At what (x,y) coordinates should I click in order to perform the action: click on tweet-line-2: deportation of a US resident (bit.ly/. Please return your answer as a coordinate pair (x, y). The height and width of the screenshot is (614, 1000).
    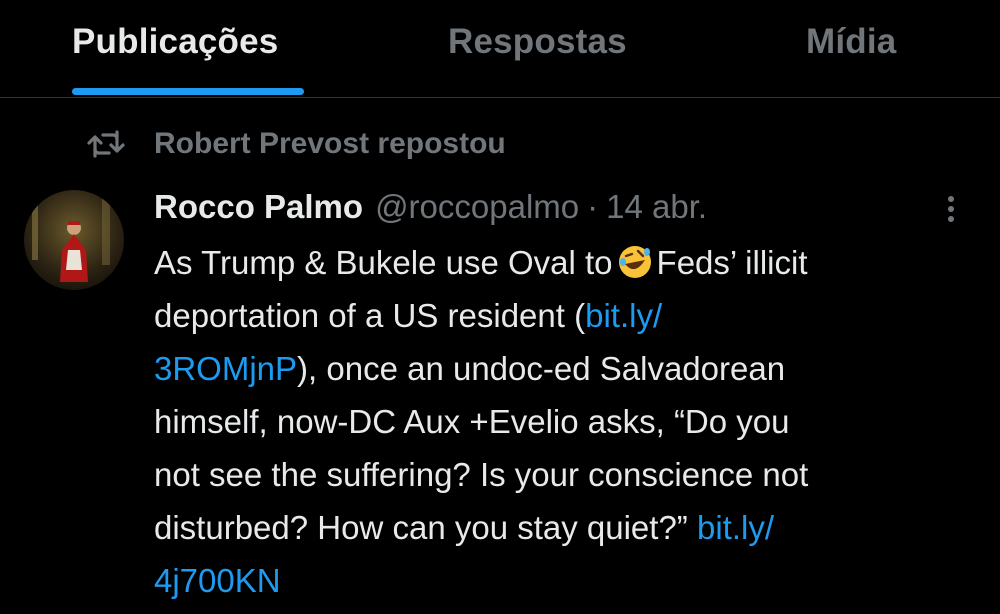
    Looking at the image, I should click on (564, 315).